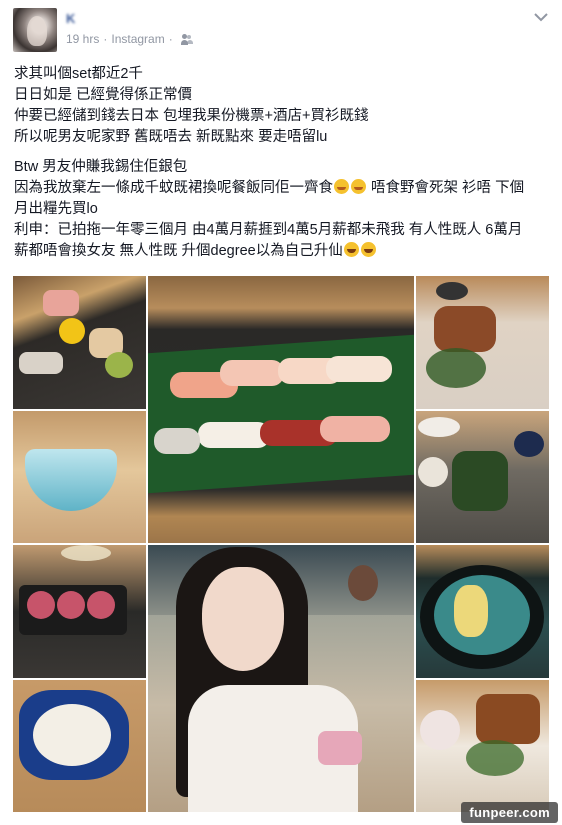 The height and width of the screenshot is (825, 562). Describe the element at coordinates (541, 17) in the screenshot. I see `chevron-down-icon` at that location.